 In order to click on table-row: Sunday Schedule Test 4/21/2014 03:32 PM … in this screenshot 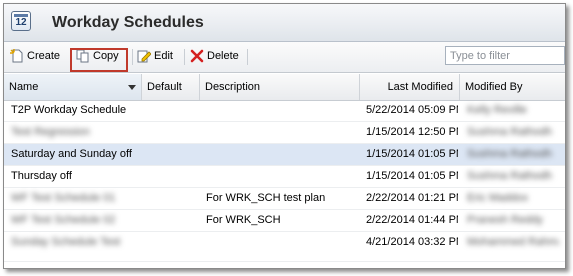, I will do `click(284, 247)`.